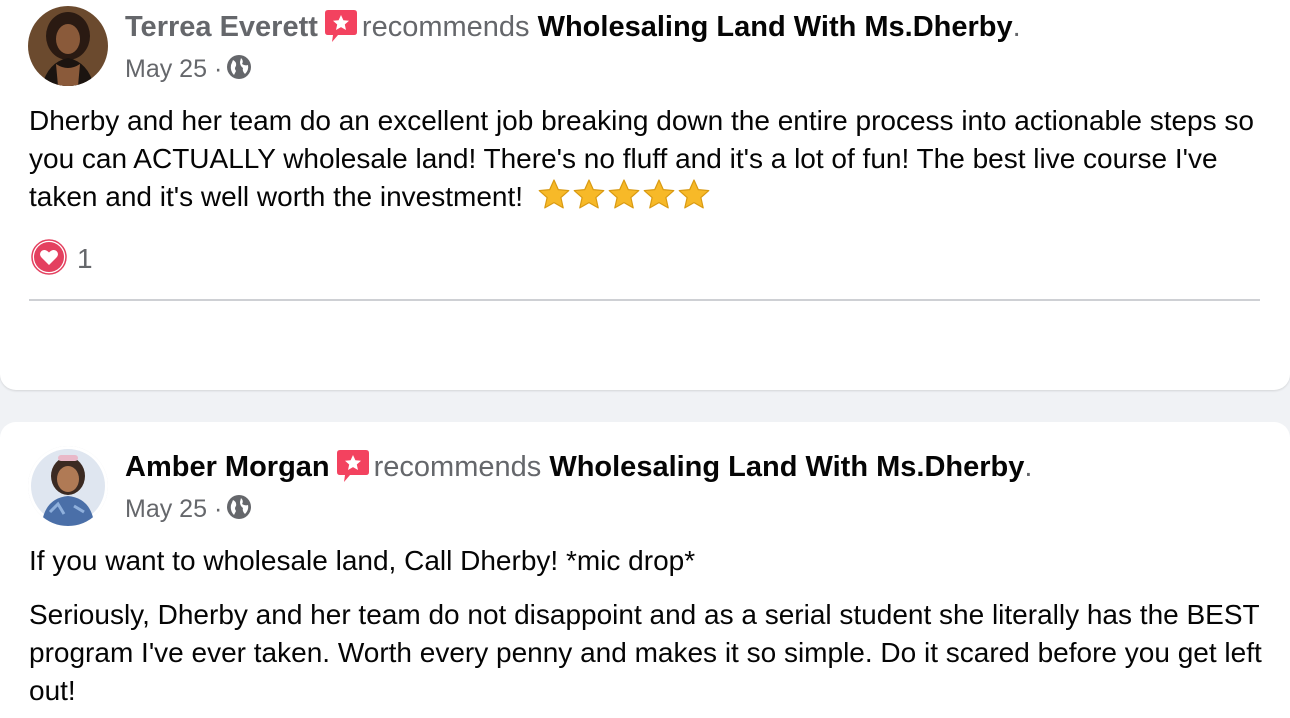  I want to click on reaction-summary: 1, so click(62, 259).